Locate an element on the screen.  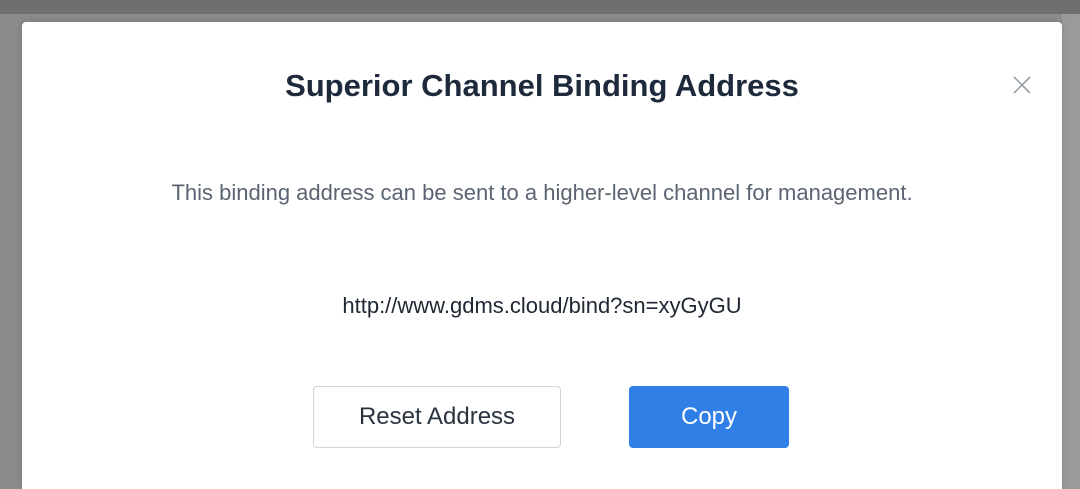
backdrop-top-strip is located at coordinates (540, 7).